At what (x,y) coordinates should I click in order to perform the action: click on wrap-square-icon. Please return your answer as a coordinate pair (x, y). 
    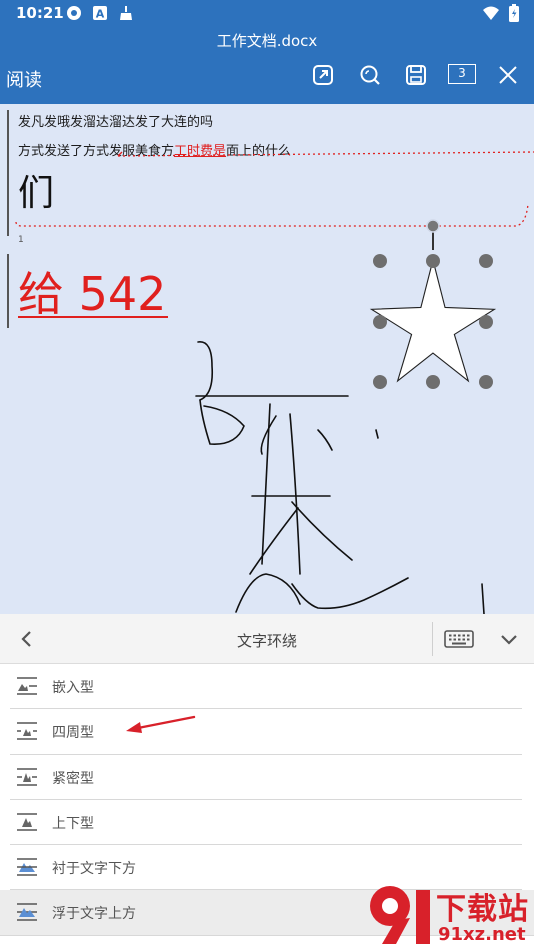
    Looking at the image, I should click on (27, 731).